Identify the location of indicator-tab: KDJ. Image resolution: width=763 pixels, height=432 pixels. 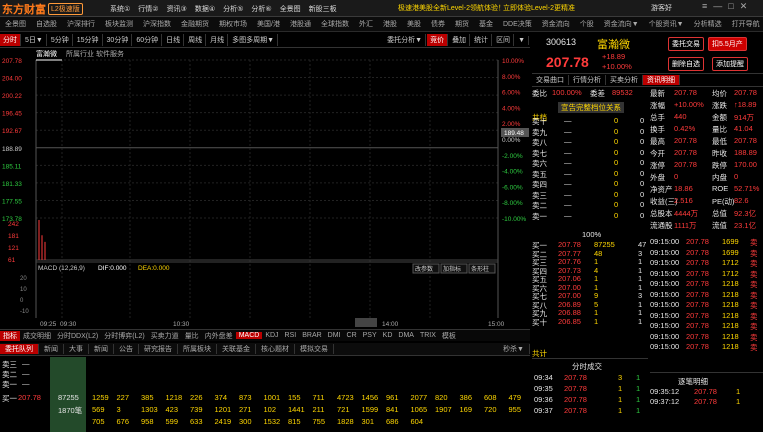
(271, 335).